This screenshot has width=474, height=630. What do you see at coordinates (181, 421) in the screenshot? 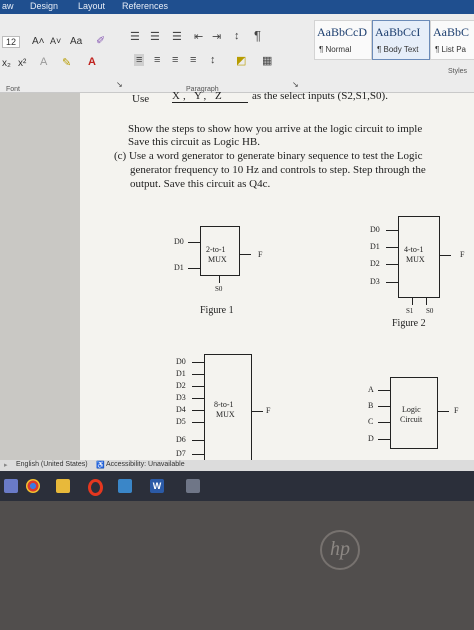
I see `mux-8to1-d5: D5` at bounding box center [181, 421].